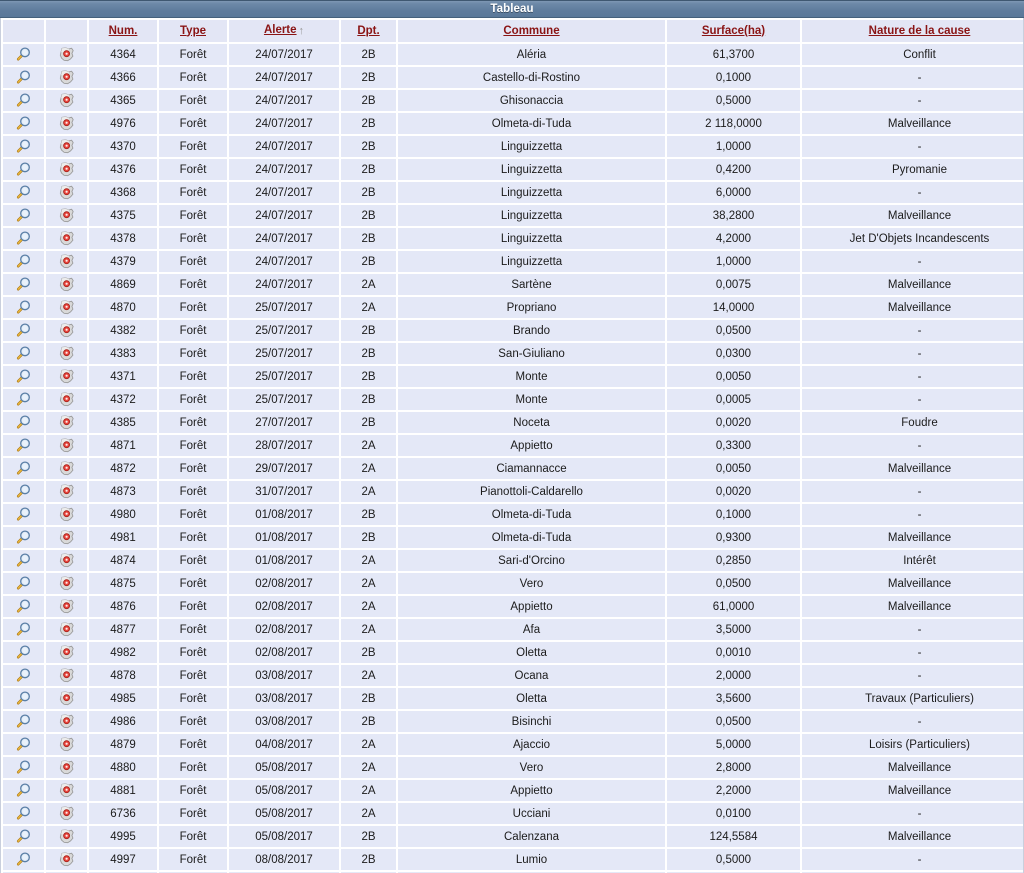  I want to click on column-header-label-alerte: Alerte, so click(280, 30).